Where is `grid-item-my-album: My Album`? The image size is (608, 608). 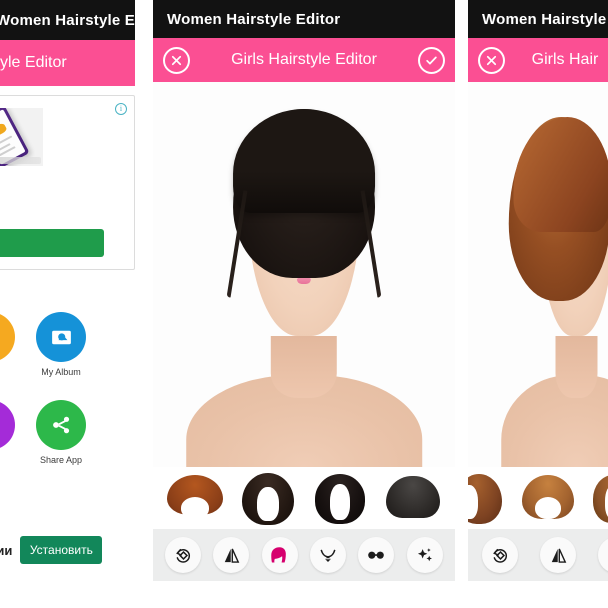
grid-item-my-album: My Album is located at coordinates (61, 344).